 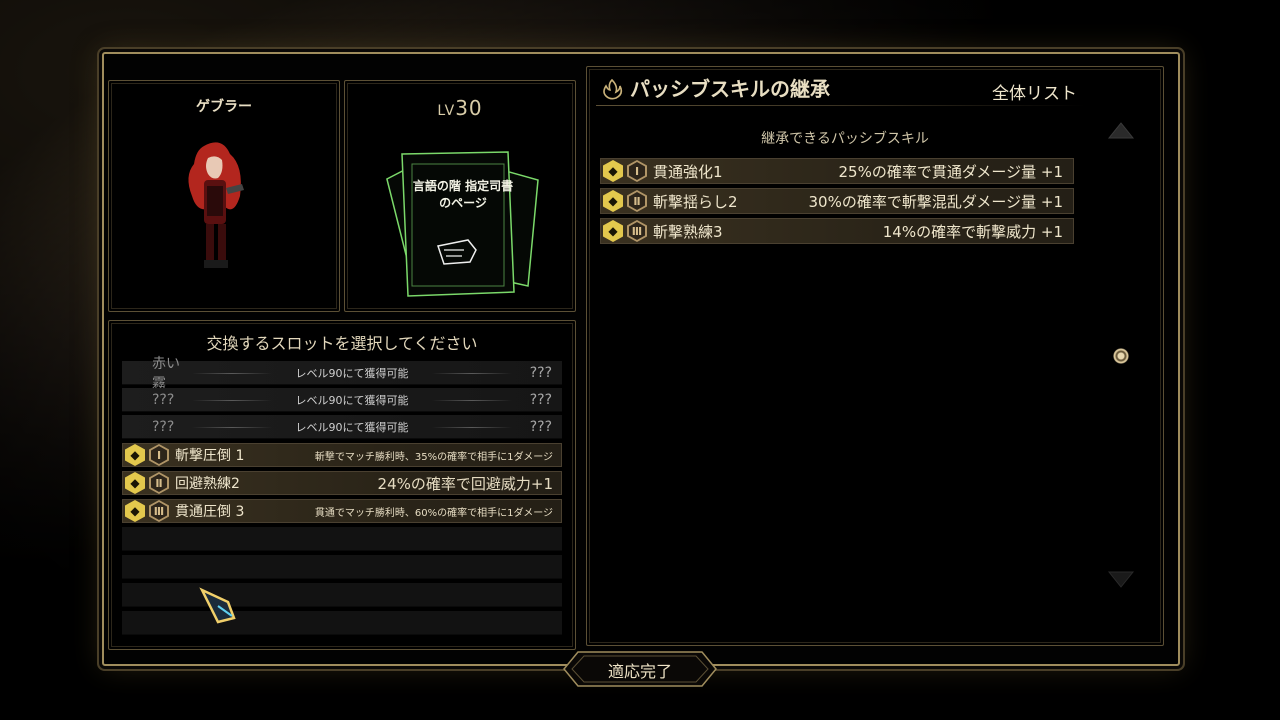 I want to click on all-list-button: 全体リスト, so click(x=1034, y=91).